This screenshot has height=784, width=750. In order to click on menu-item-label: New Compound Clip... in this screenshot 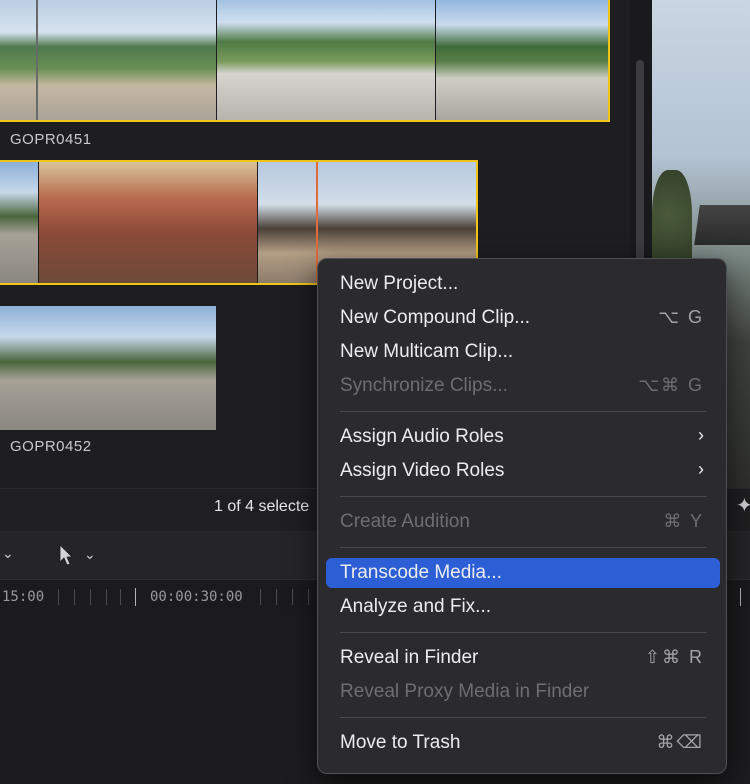, I will do `click(435, 317)`.